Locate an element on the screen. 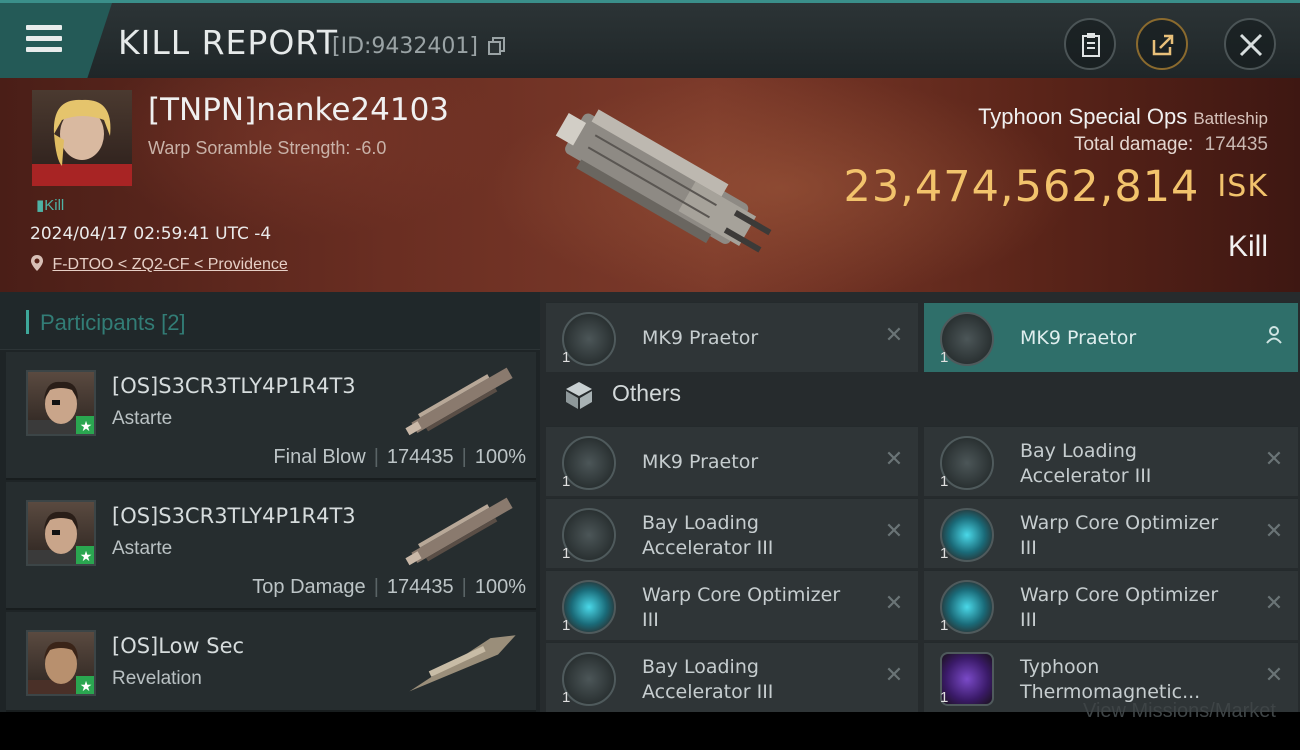 Image resolution: width=1300 pixels, height=750 pixels. total-damage: Total damage: 174435 is located at coordinates (1171, 145).